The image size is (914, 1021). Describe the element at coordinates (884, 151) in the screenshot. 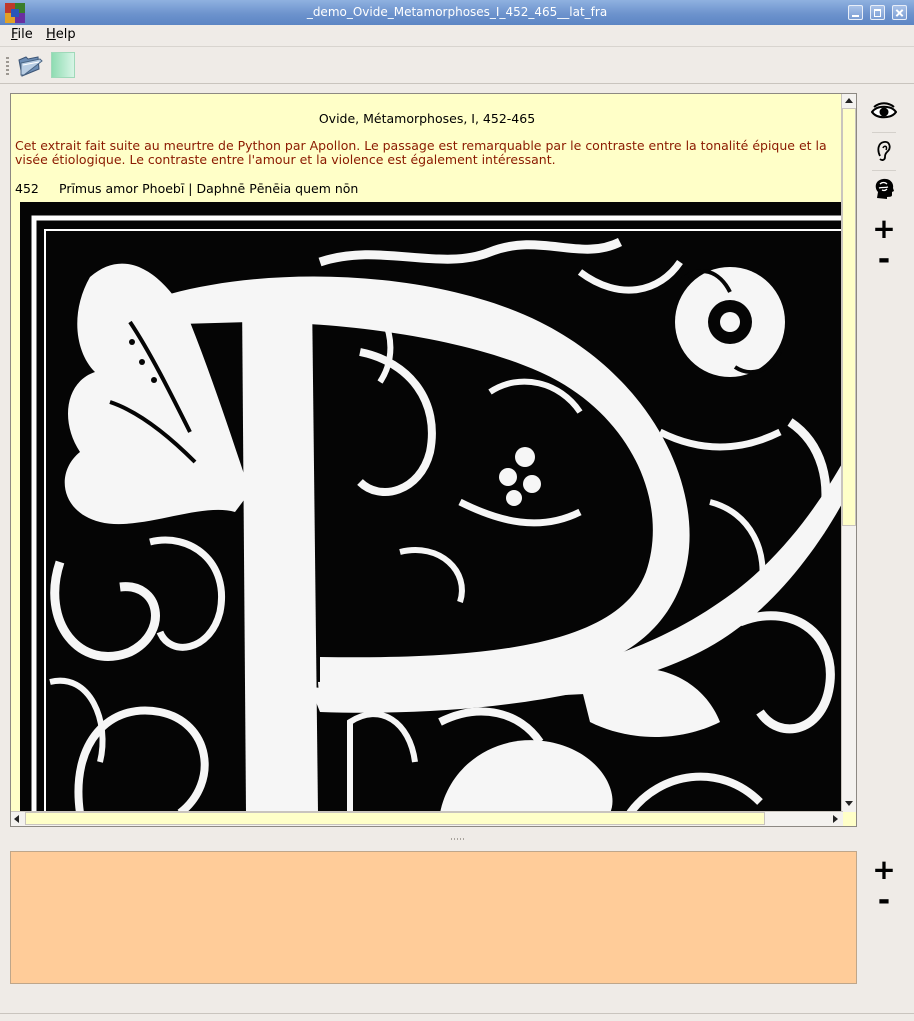

I see `ear-icon` at that location.